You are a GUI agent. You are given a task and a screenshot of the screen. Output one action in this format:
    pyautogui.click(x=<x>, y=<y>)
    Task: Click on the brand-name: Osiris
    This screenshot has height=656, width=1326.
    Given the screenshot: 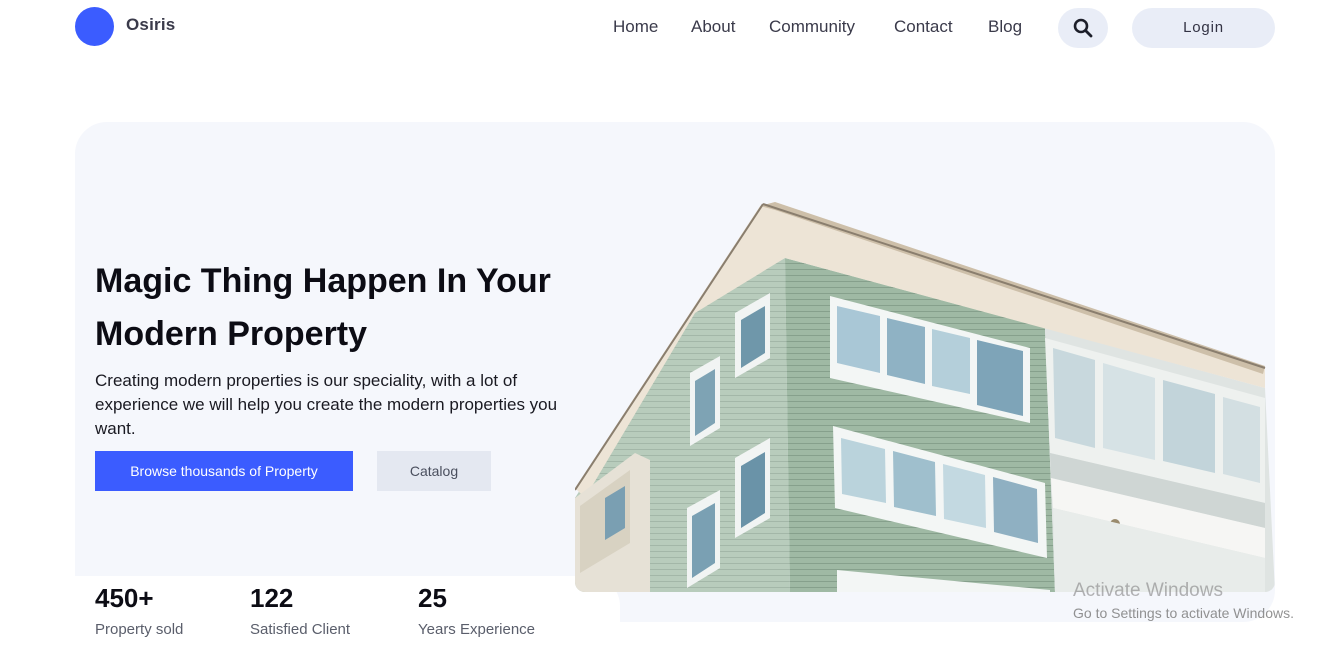 What is the action you would take?
    pyautogui.click(x=150, y=25)
    